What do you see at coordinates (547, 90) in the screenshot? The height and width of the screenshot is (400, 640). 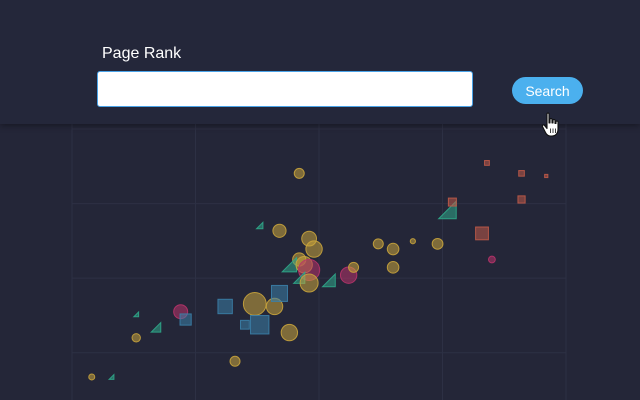 I see `search-button: Search` at bounding box center [547, 90].